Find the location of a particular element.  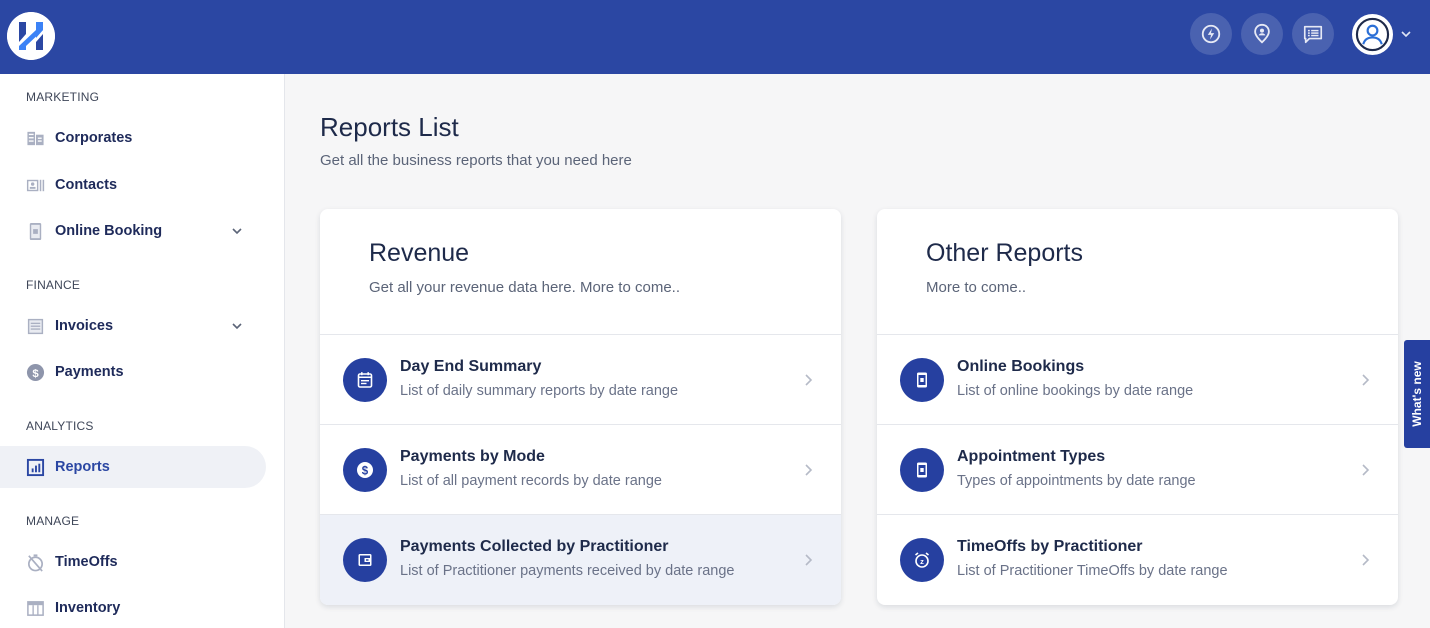

wallet-icon is located at coordinates (365, 560).